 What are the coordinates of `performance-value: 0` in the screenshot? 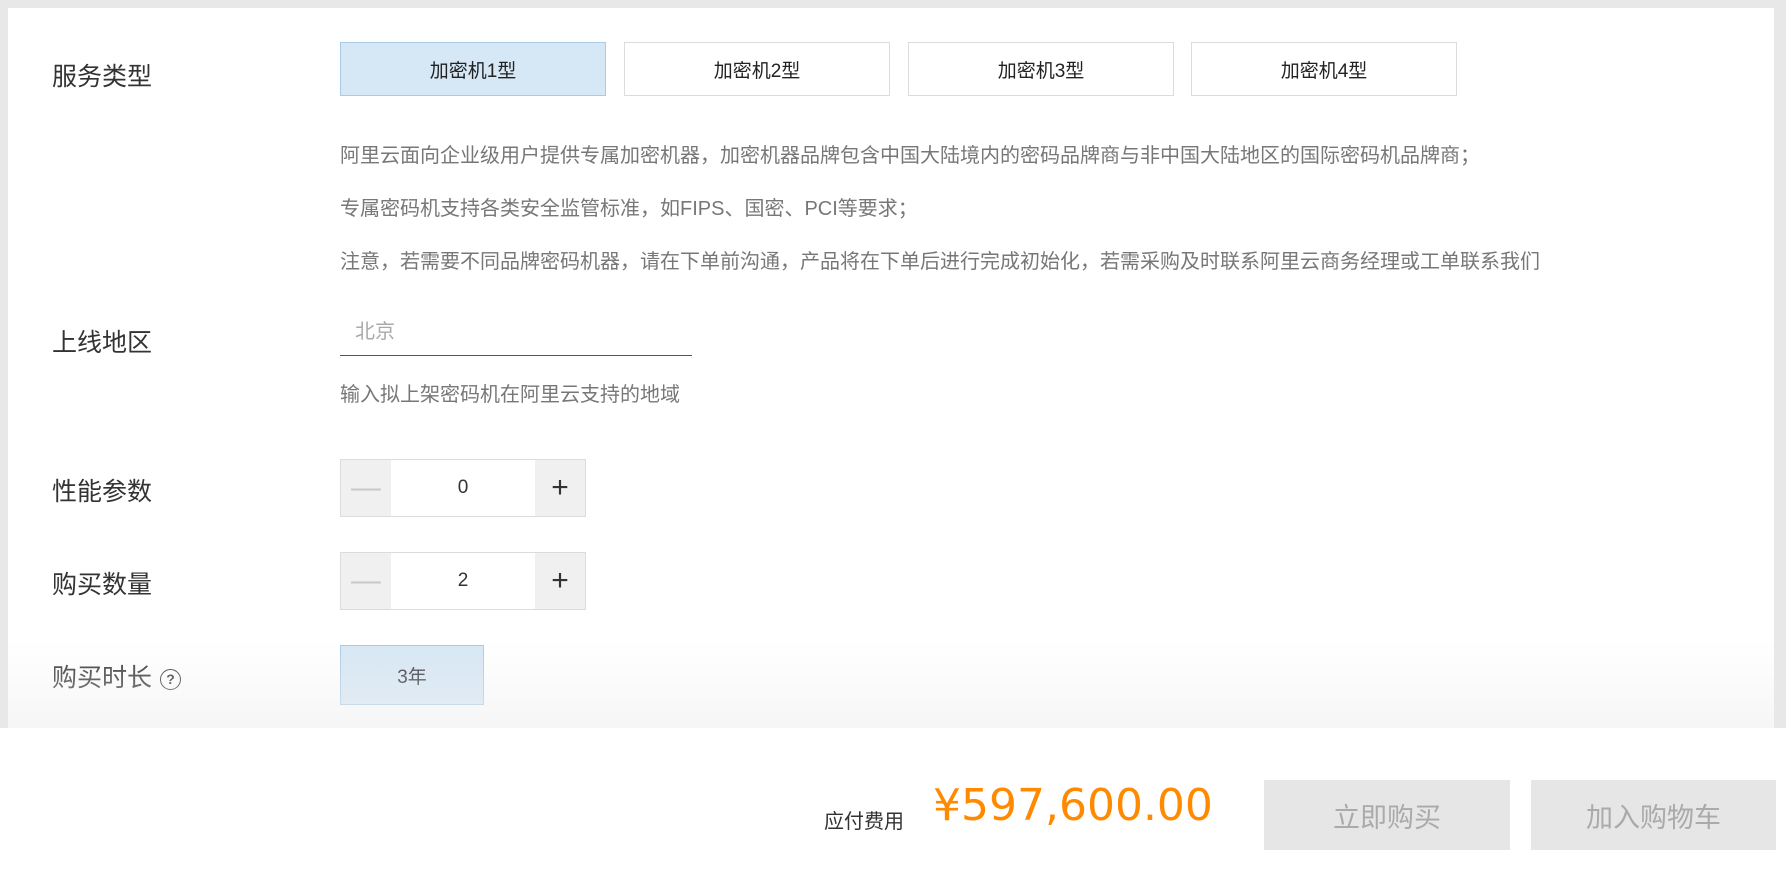 It's located at (463, 488).